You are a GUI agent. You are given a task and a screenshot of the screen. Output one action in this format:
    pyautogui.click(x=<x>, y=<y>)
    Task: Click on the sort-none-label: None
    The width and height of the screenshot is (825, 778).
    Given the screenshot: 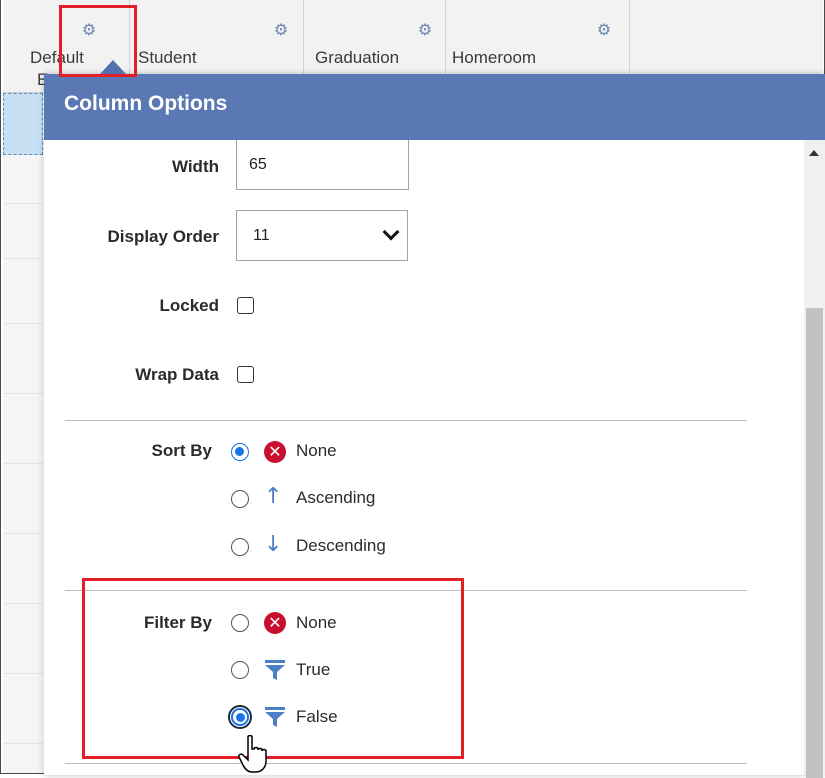 What is the action you would take?
    pyautogui.click(x=316, y=450)
    